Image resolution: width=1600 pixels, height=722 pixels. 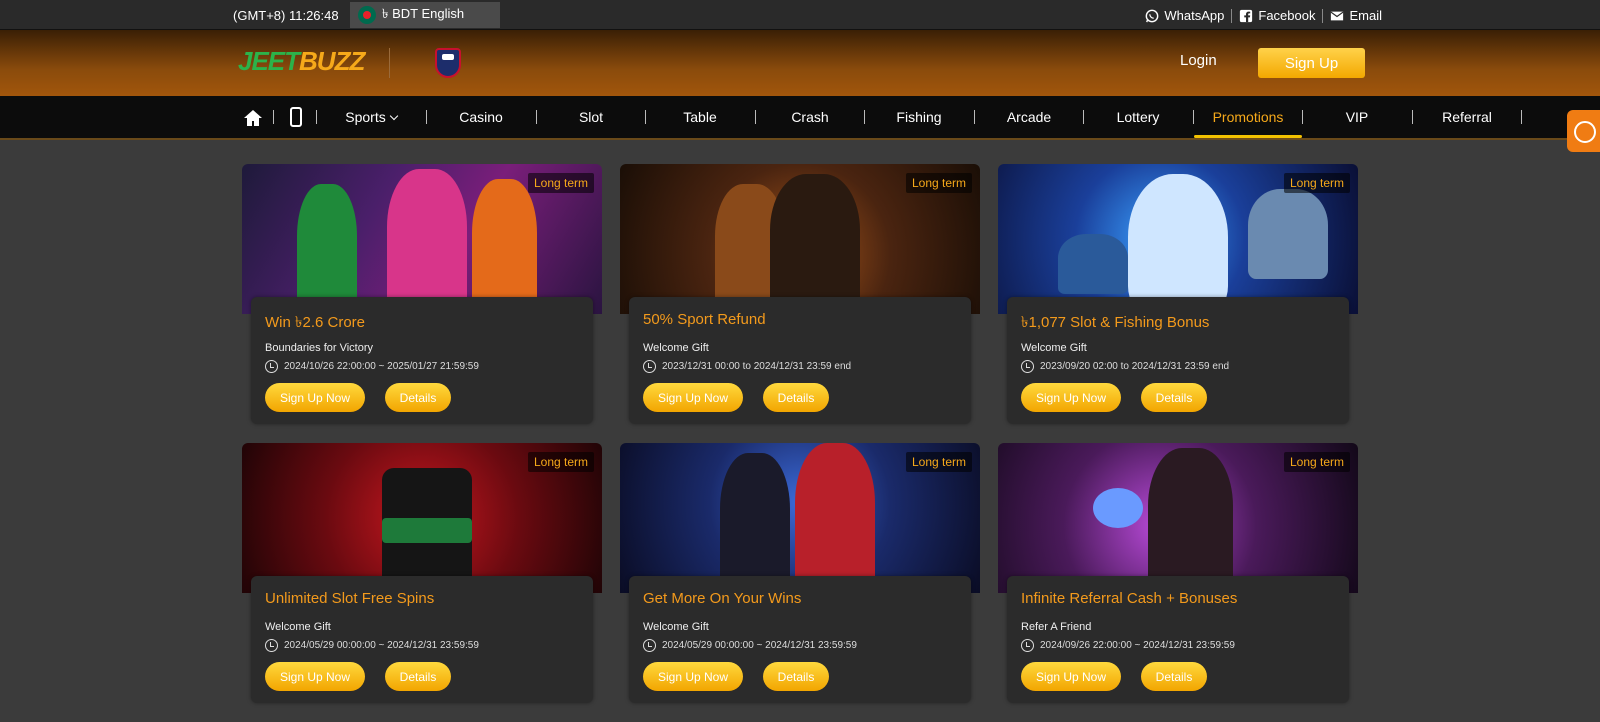 I want to click on facebook-link: Facebook, so click(x=1277, y=15).